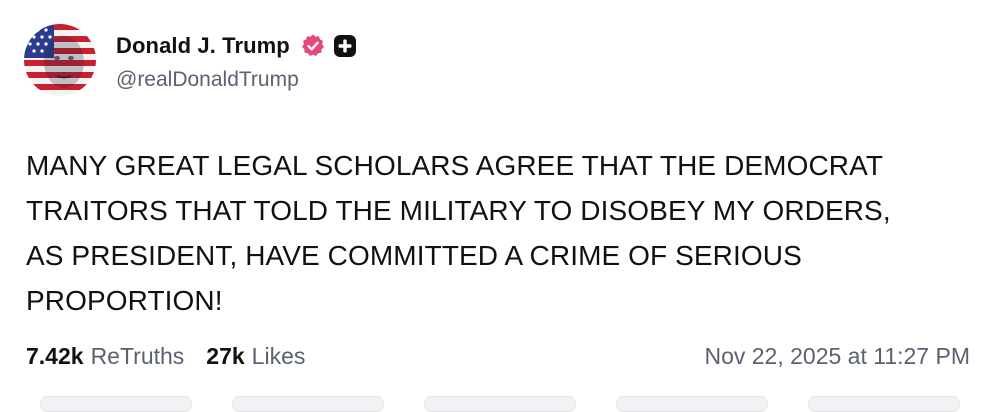  What do you see at coordinates (116, 404) in the screenshot?
I see `reply-button` at bounding box center [116, 404].